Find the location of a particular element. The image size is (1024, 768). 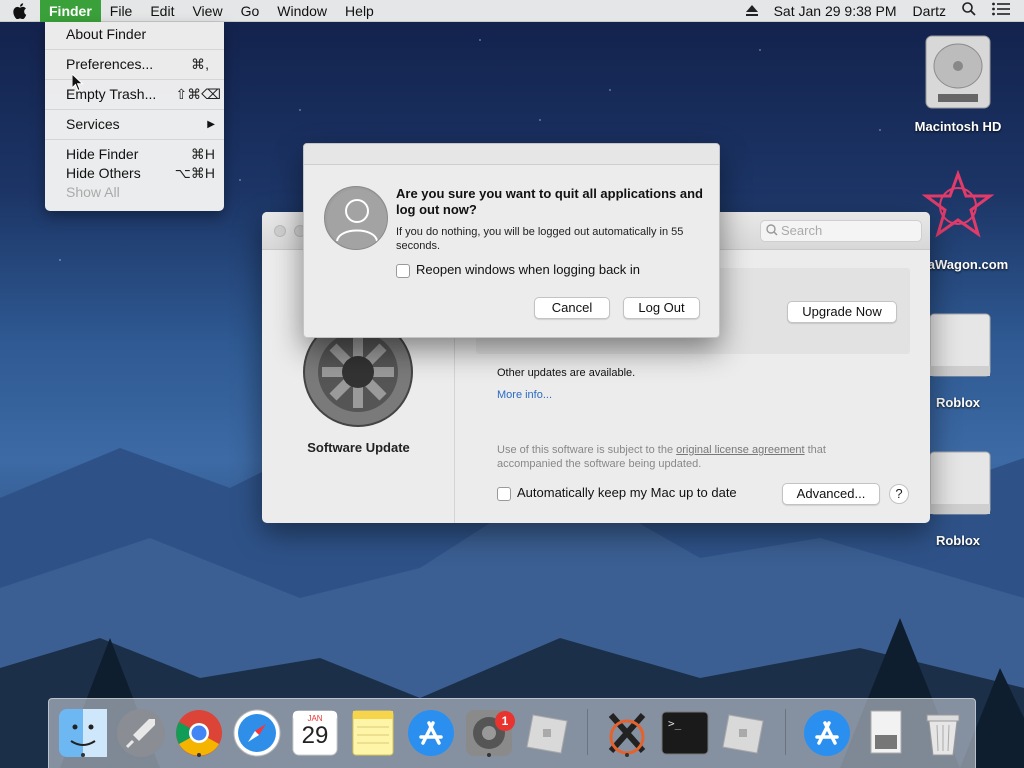

dock-roblox is located at coordinates (547, 733).